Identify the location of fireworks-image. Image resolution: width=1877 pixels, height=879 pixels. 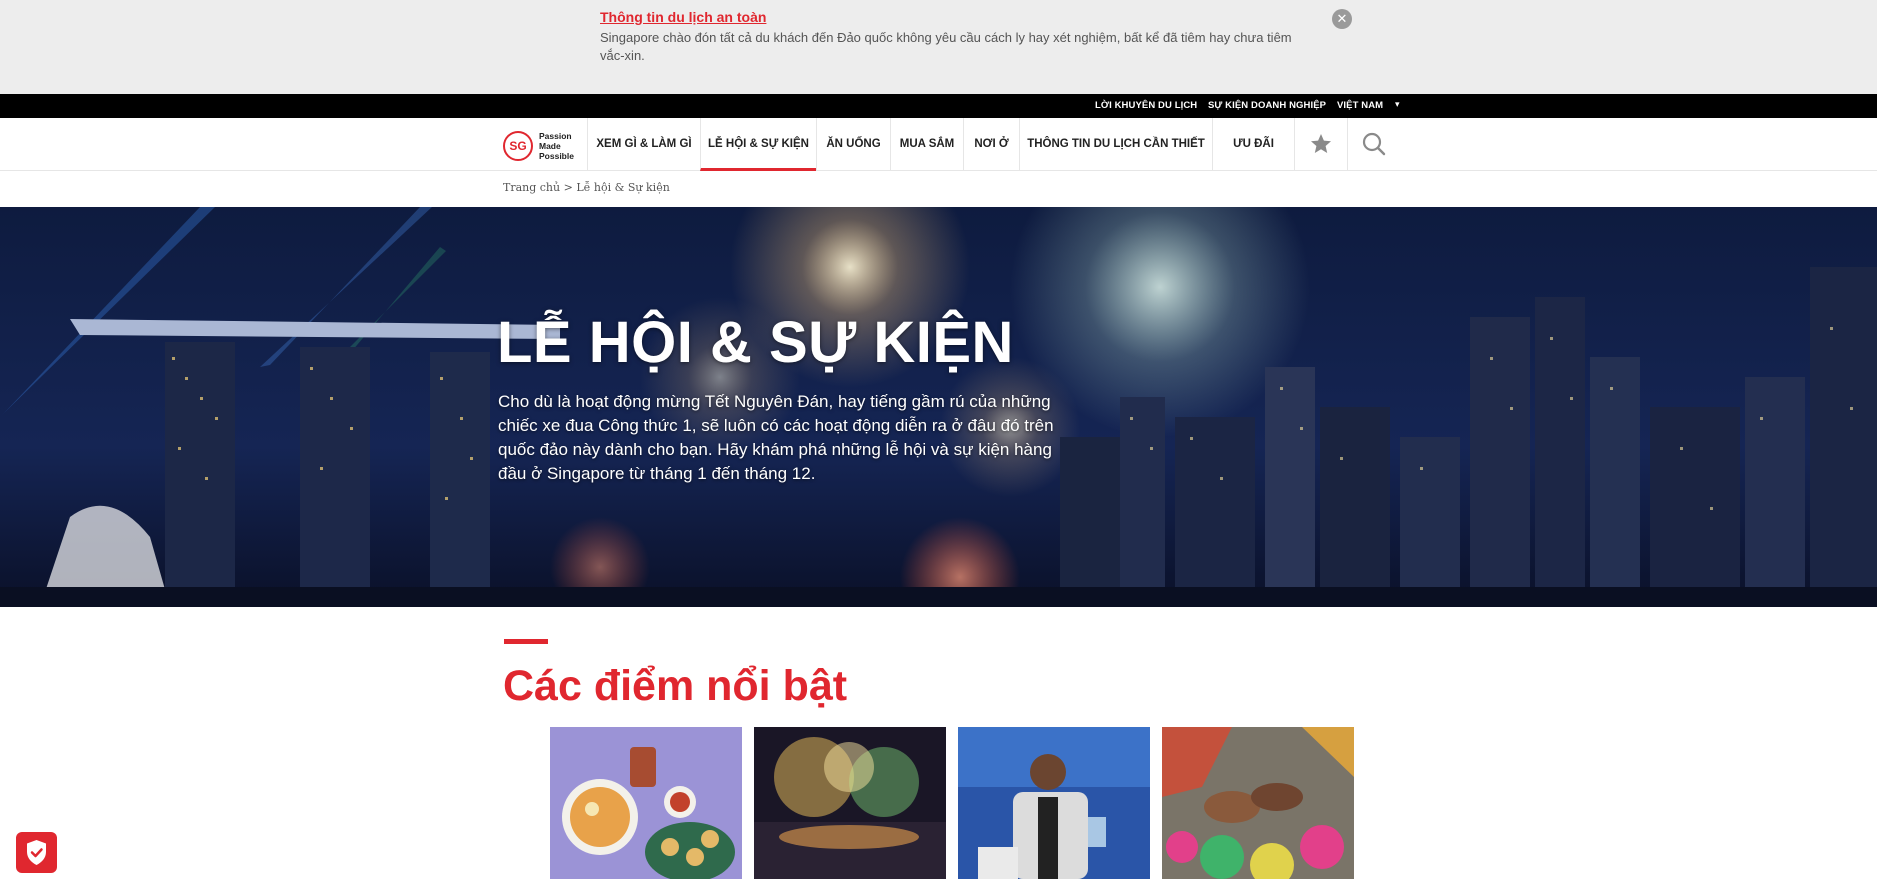
(850, 803).